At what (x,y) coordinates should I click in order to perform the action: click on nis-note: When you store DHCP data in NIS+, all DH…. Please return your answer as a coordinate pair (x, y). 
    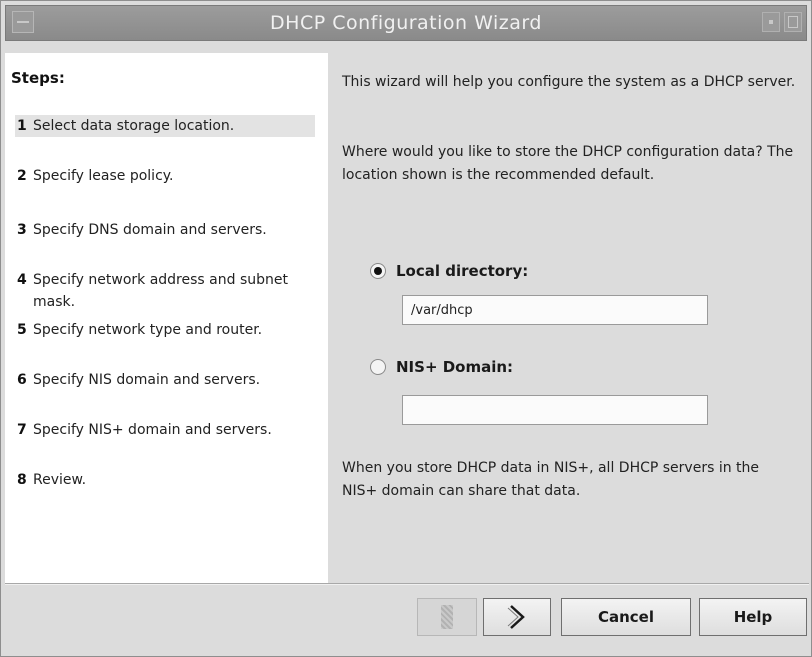
    Looking at the image, I should click on (551, 479).